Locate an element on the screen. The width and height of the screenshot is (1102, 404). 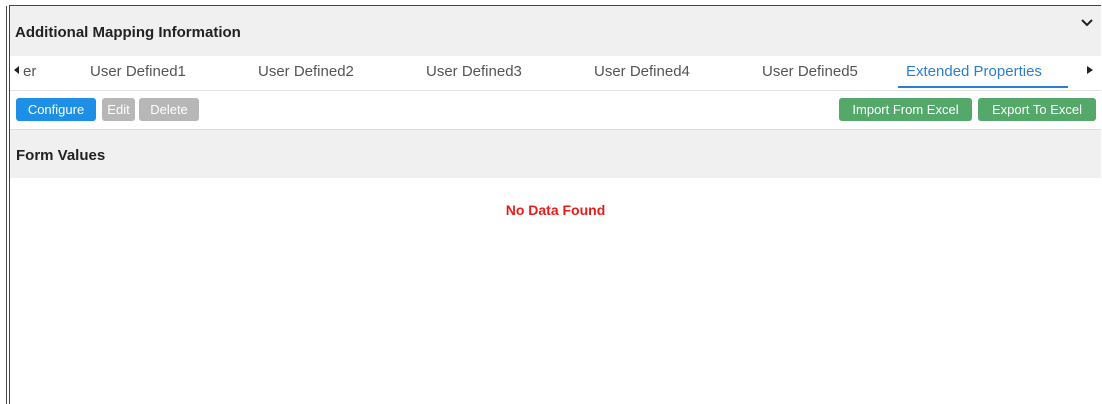
active-tab-indicator is located at coordinates (983, 87).